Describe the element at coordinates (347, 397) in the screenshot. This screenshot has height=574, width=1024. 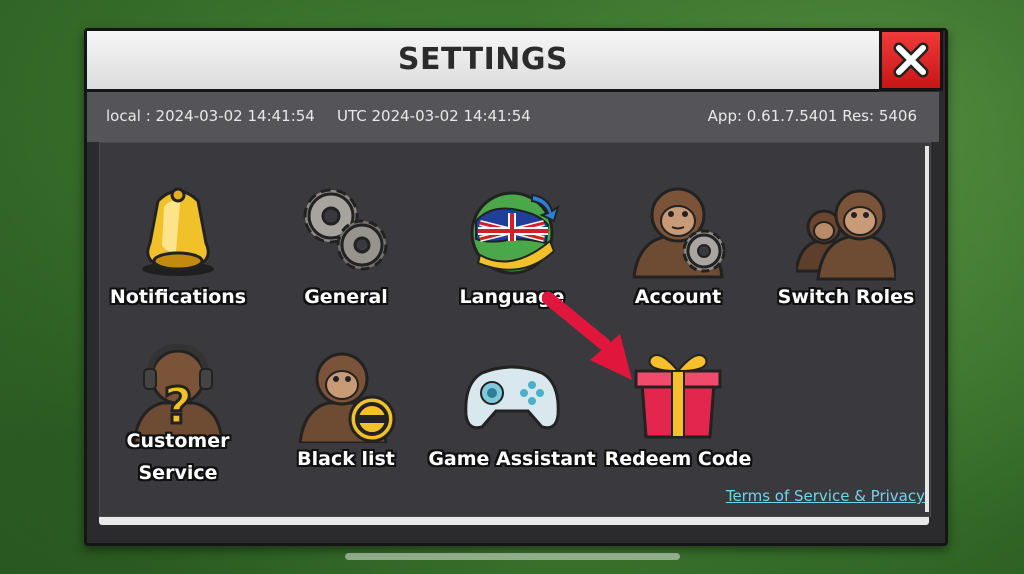
I see `monkey-block-icon` at that location.